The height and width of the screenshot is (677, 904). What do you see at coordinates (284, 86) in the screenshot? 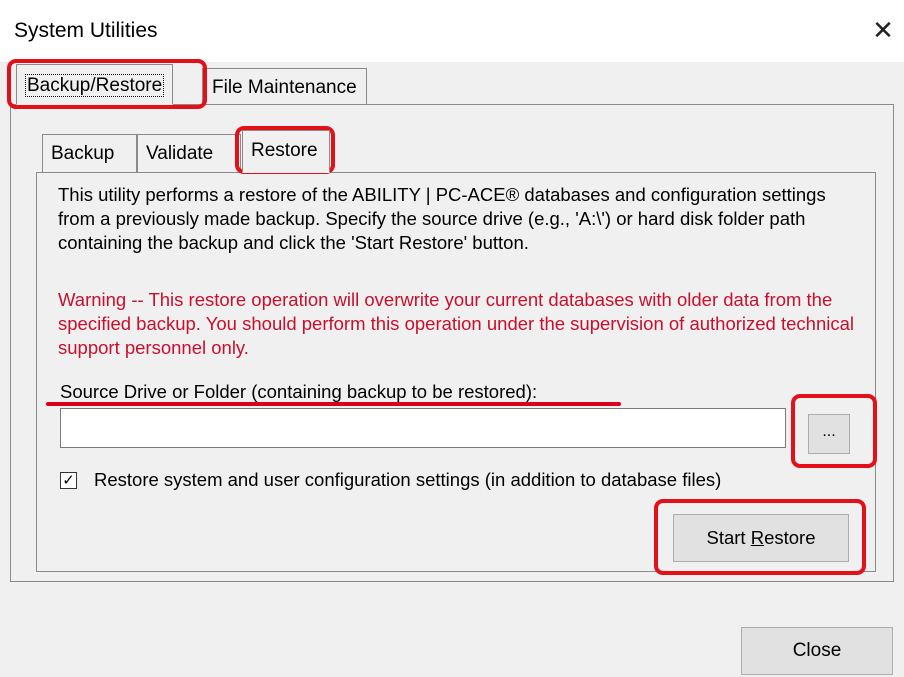
I see `tab-file-maintenance: File Maintenance` at bounding box center [284, 86].